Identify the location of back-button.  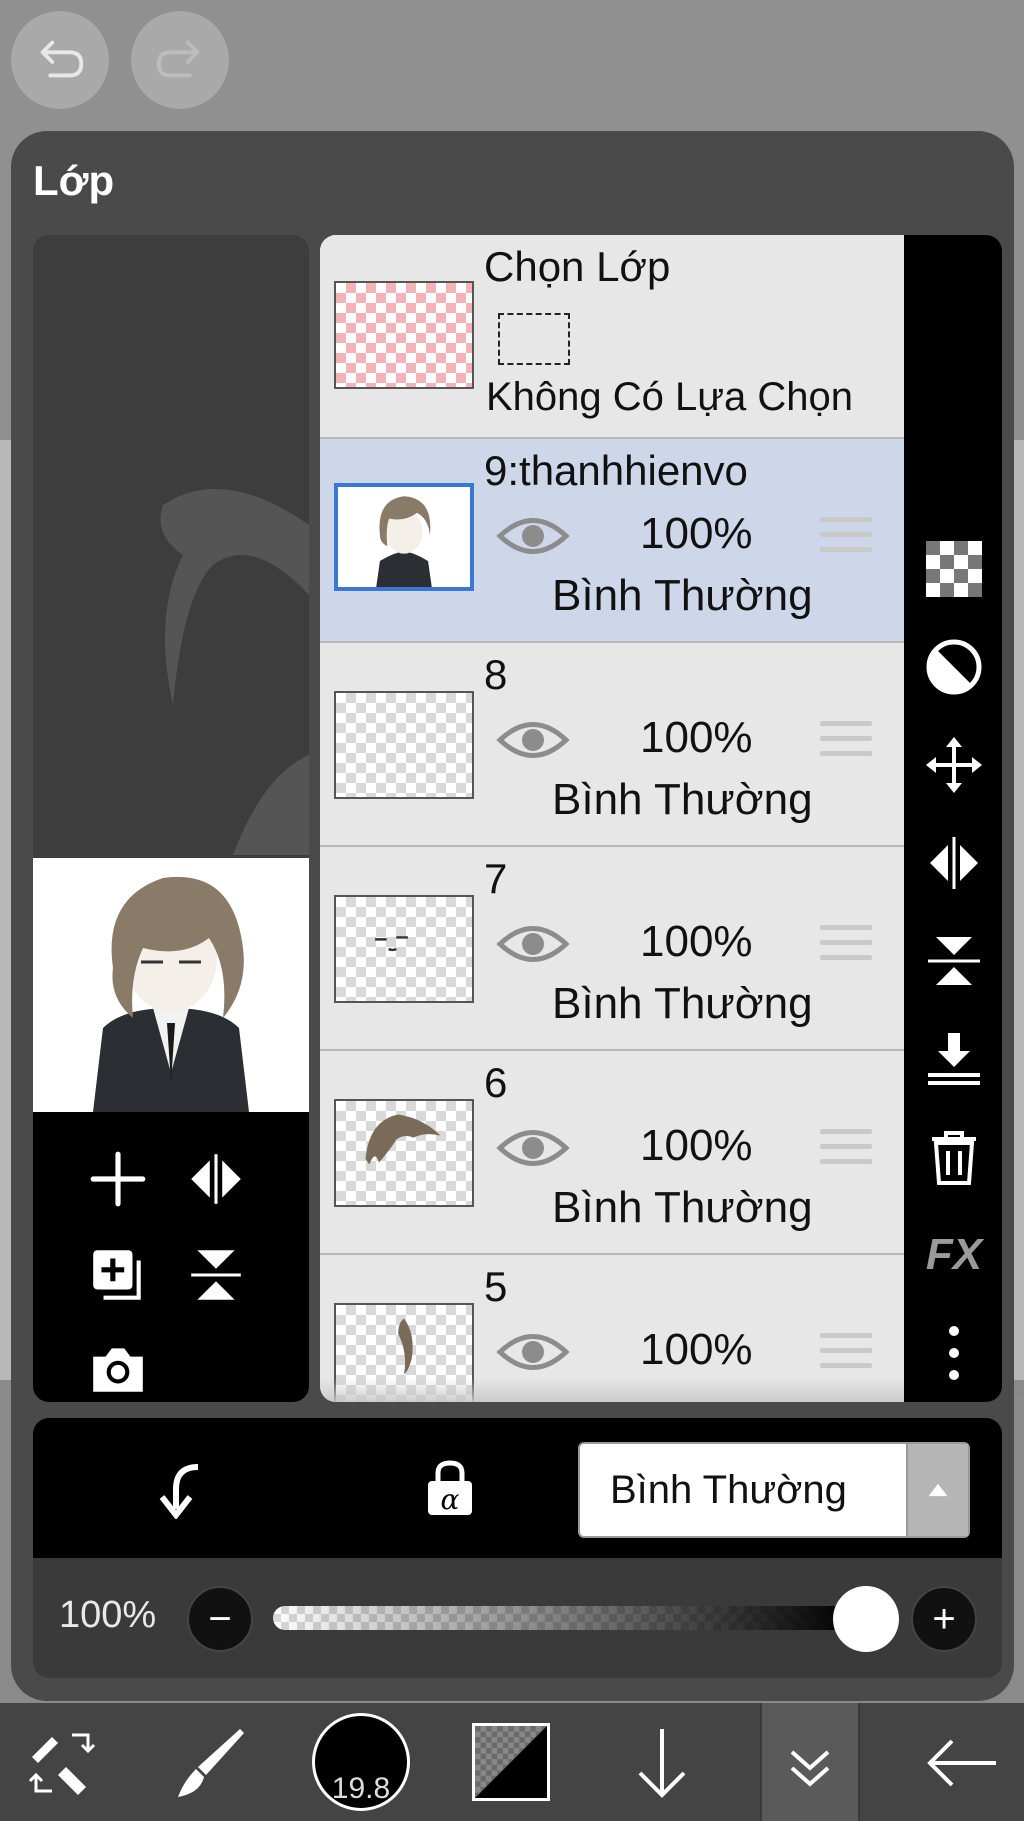
(962, 1763).